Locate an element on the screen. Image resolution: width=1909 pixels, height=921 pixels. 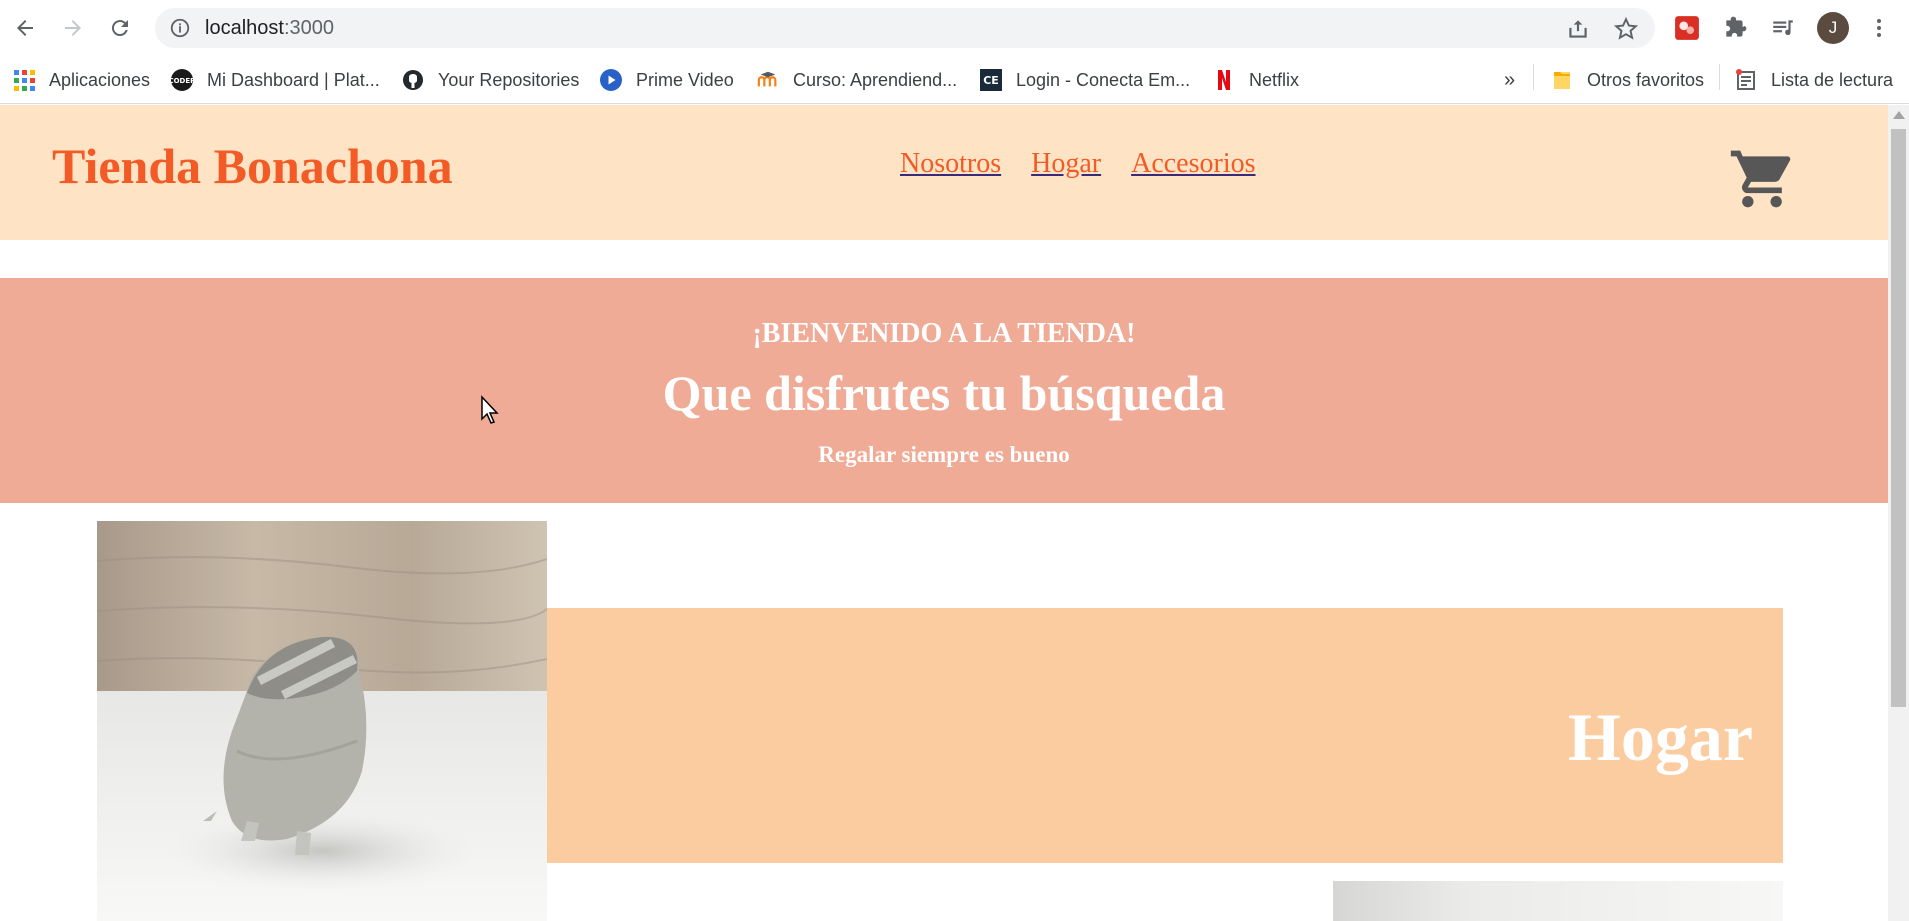
puzzle-icon is located at coordinates (1736, 26).